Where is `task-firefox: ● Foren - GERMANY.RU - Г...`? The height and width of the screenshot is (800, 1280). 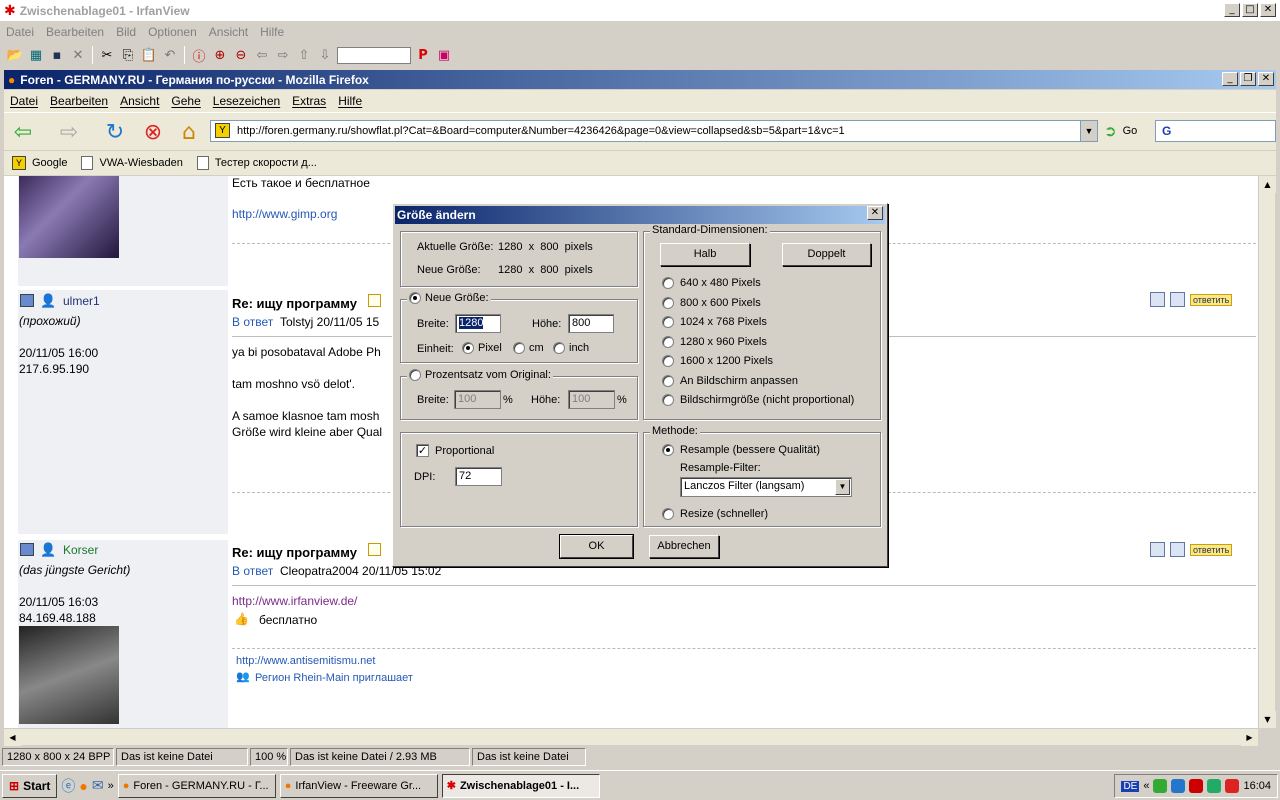
task-firefox: ● Foren - GERMANY.RU - Г... is located at coordinates (196, 785).